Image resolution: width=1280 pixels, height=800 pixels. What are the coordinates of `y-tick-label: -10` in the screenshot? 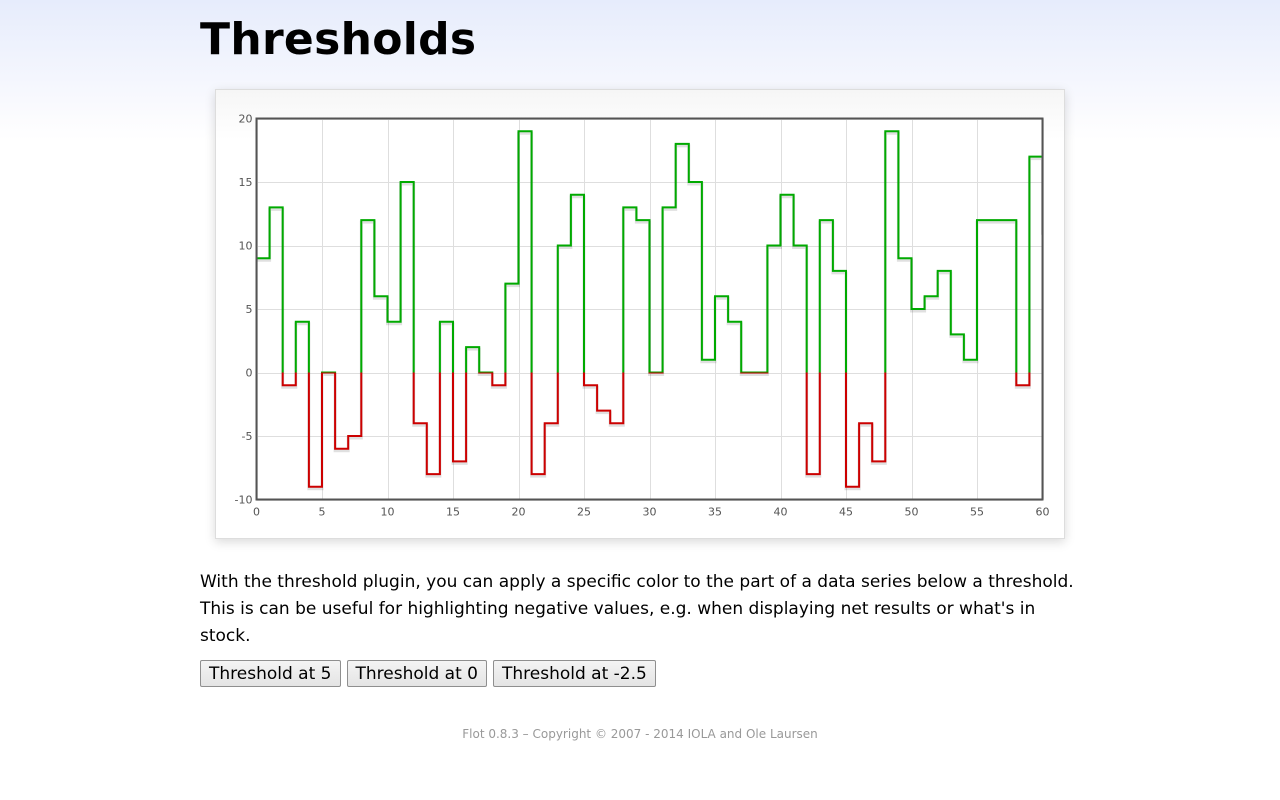 It's located at (244, 500).